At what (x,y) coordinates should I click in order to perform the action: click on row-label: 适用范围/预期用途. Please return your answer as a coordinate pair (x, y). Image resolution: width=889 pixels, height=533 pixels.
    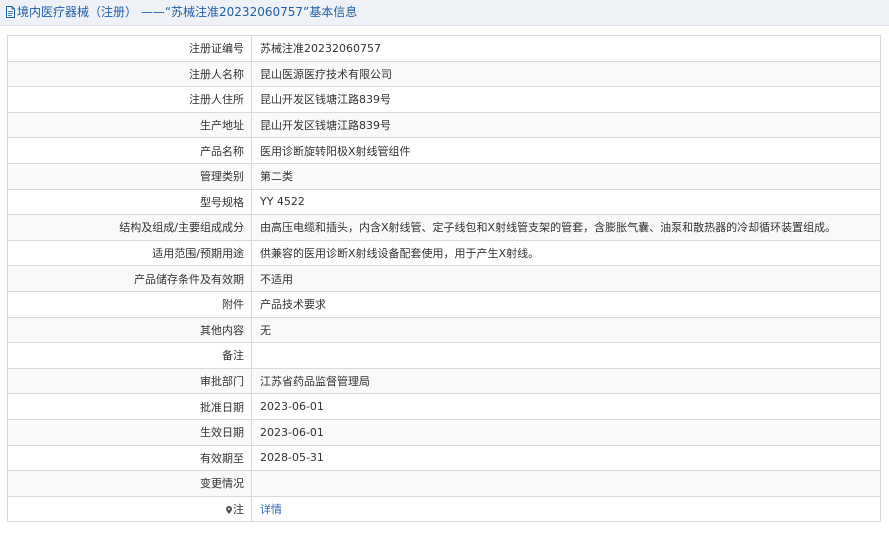
    Looking at the image, I should click on (129, 253).